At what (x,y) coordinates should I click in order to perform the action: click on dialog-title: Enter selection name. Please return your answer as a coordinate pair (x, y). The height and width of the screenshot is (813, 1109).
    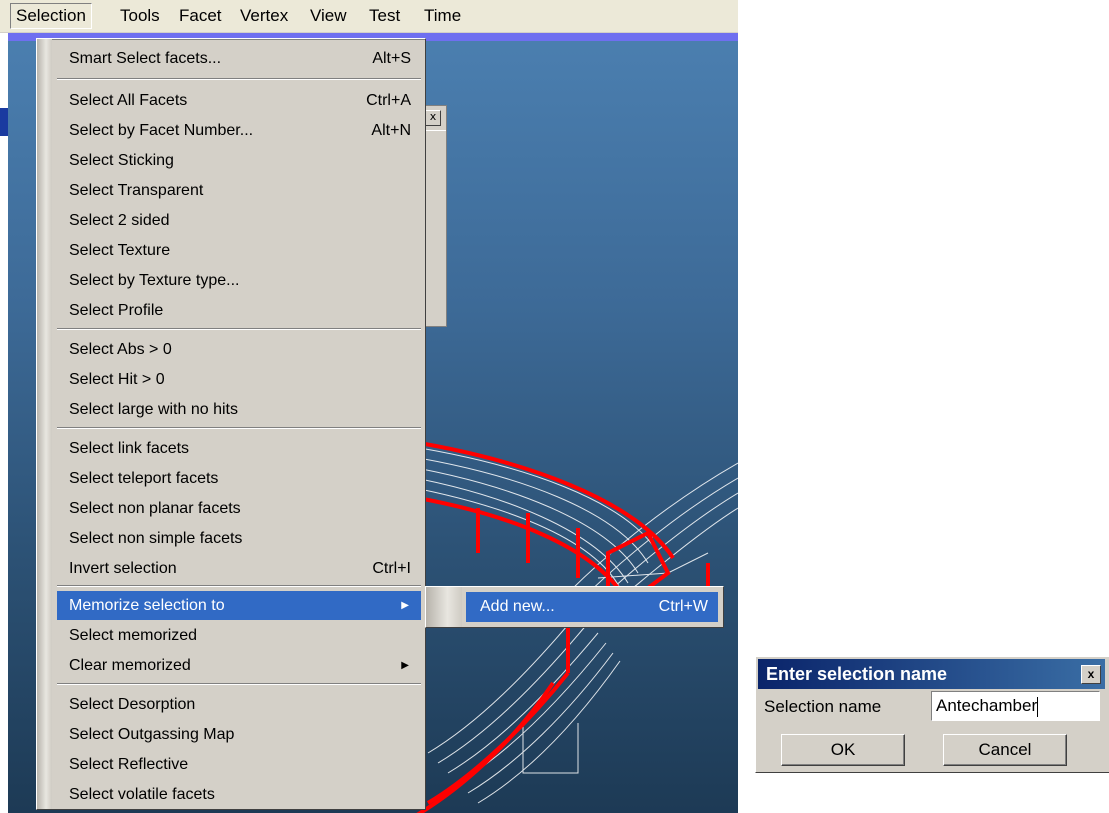
    Looking at the image, I should click on (857, 674).